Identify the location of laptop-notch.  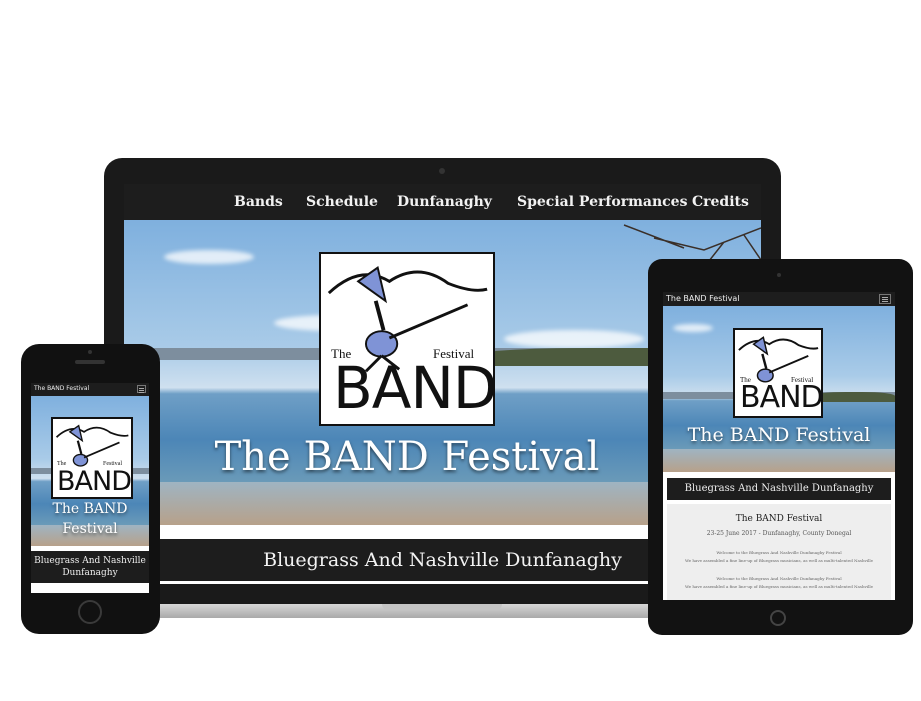
(442, 607).